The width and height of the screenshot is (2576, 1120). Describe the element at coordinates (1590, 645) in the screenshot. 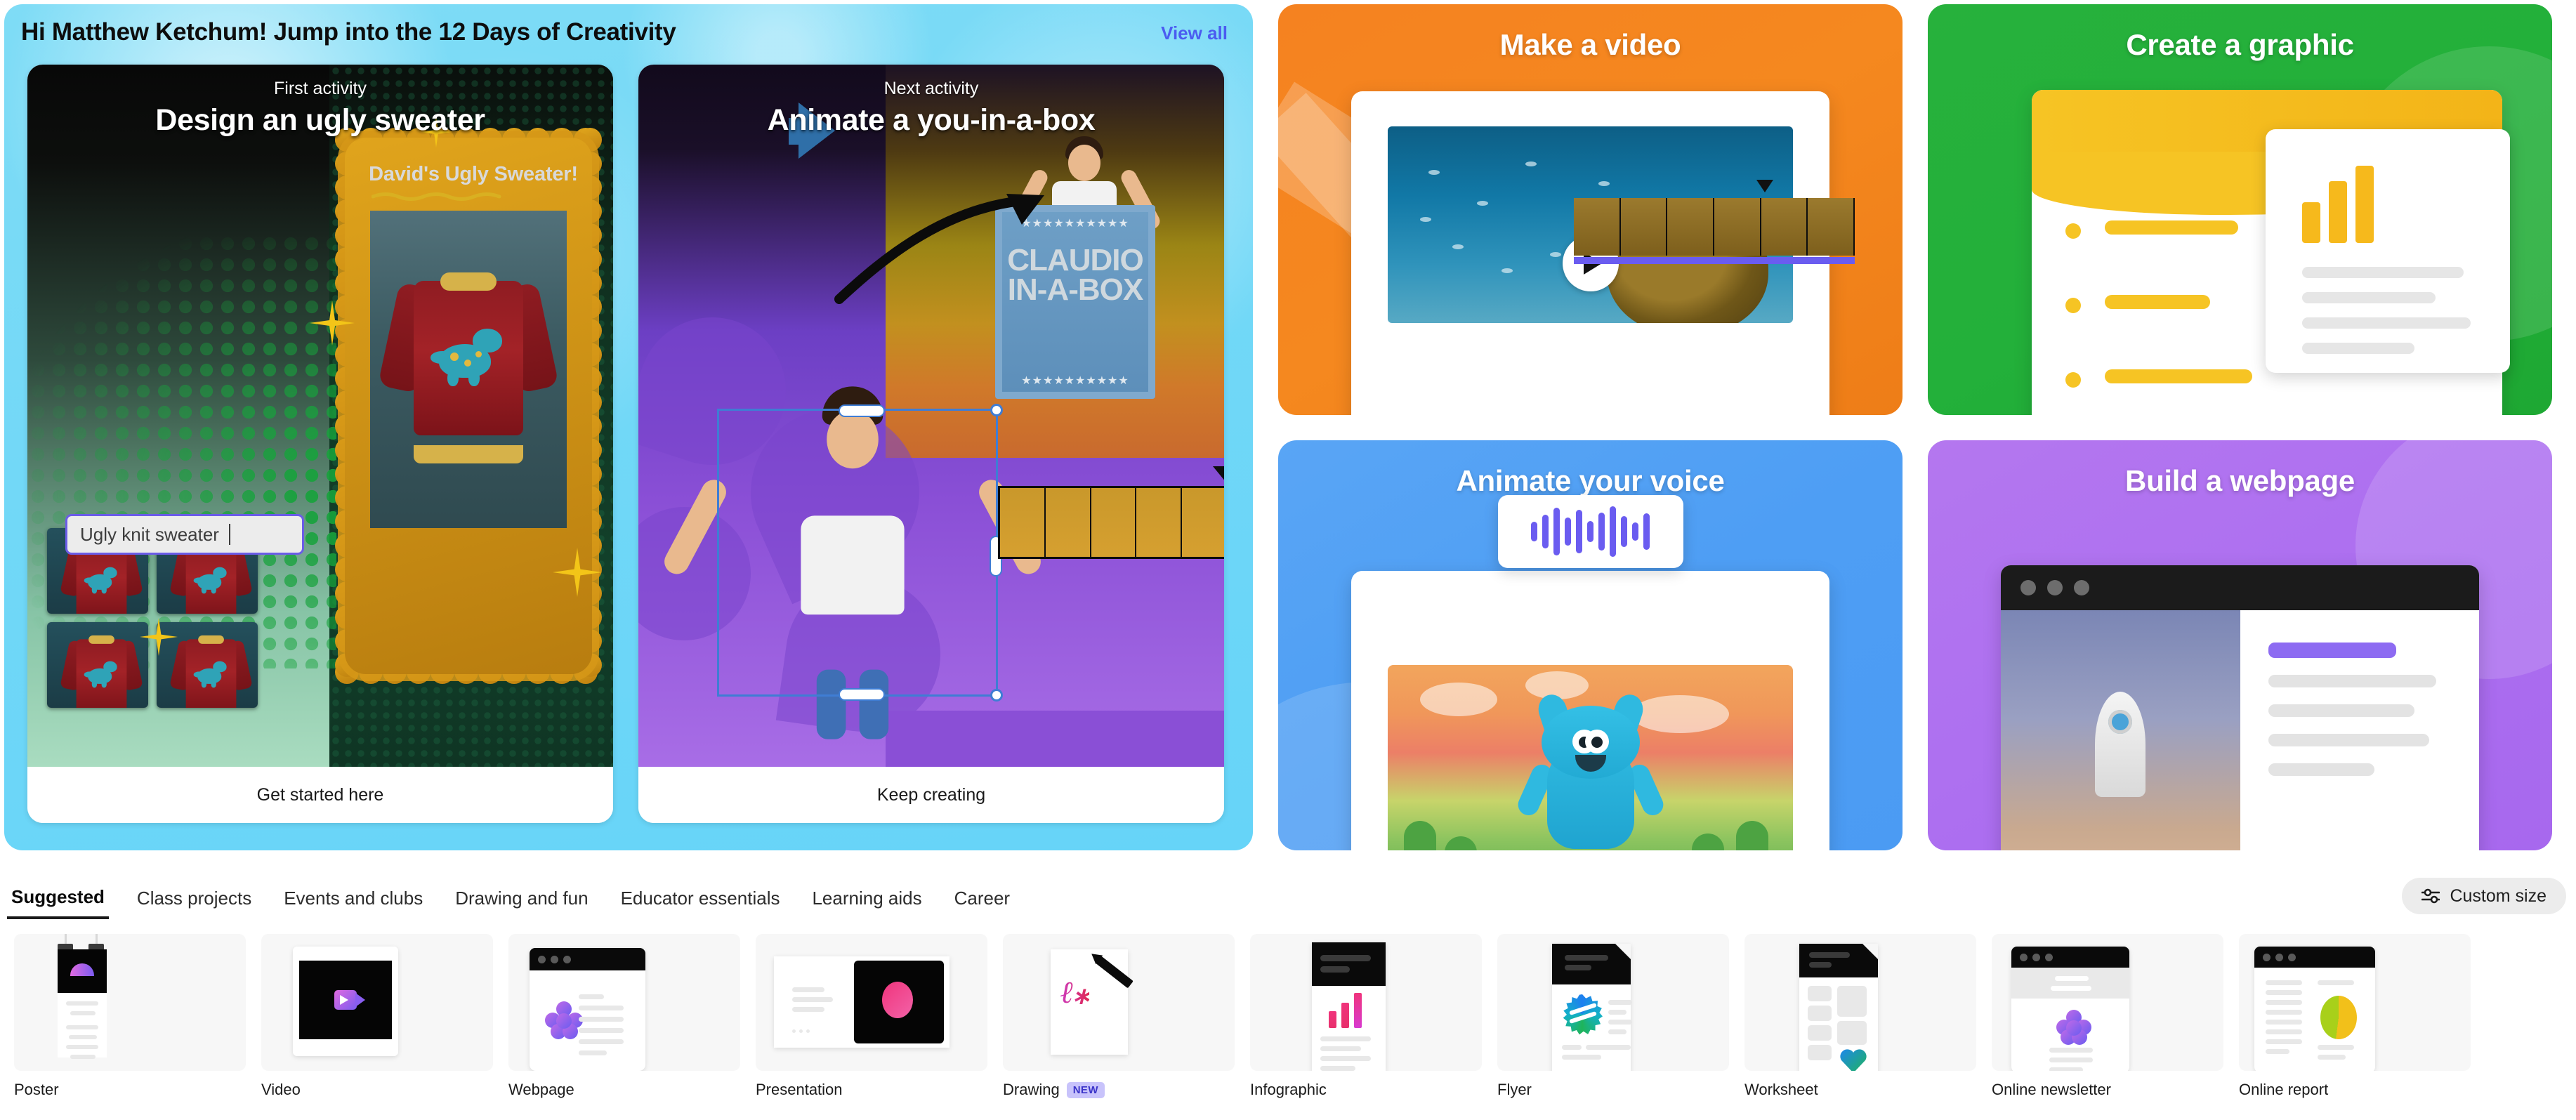

I see `promo-card-animate-your-voice: Animate your voice` at that location.